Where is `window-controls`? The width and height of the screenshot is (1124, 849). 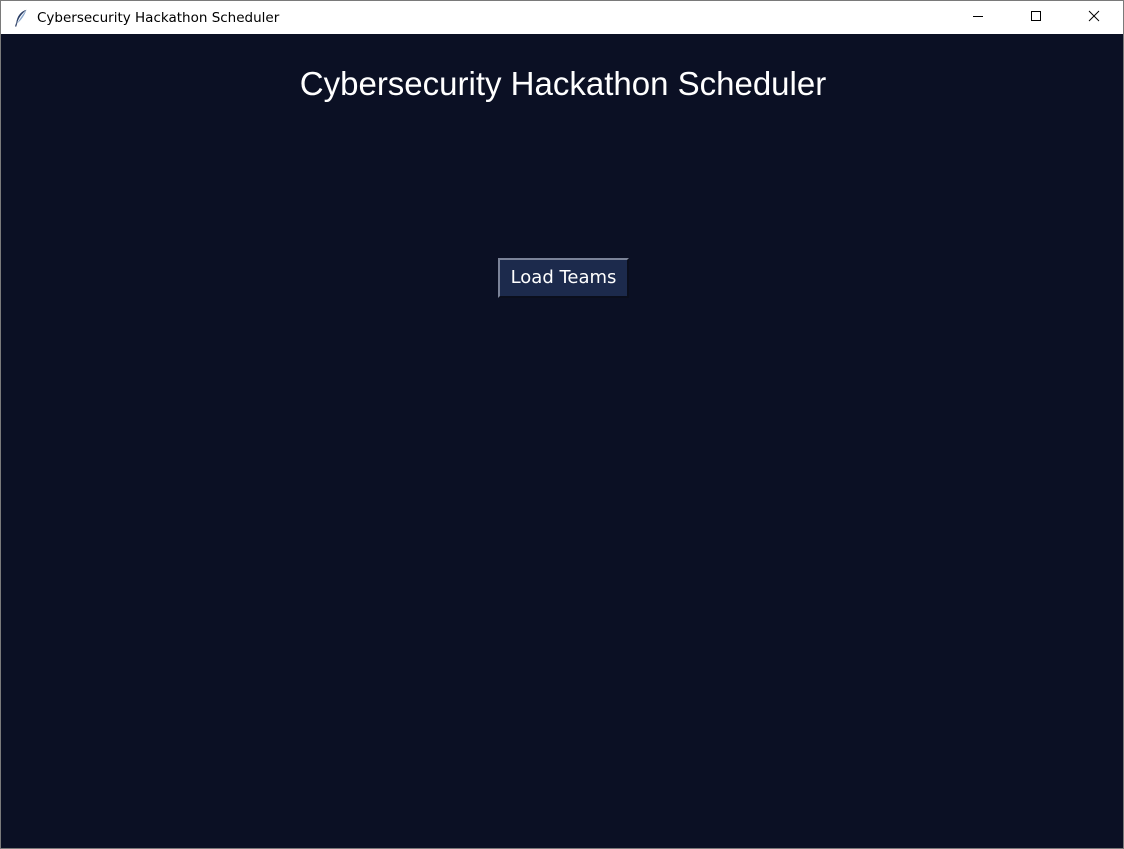 window-controls is located at coordinates (1036, 17).